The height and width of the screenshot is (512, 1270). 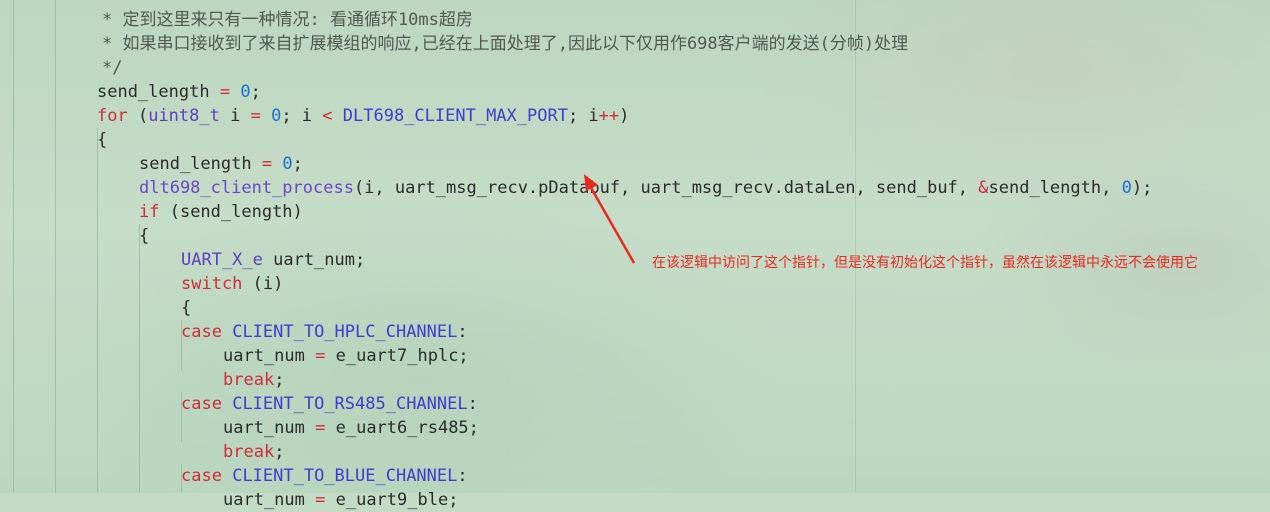 I want to click on code-token: e_uart9_ble;, so click(x=392, y=500).